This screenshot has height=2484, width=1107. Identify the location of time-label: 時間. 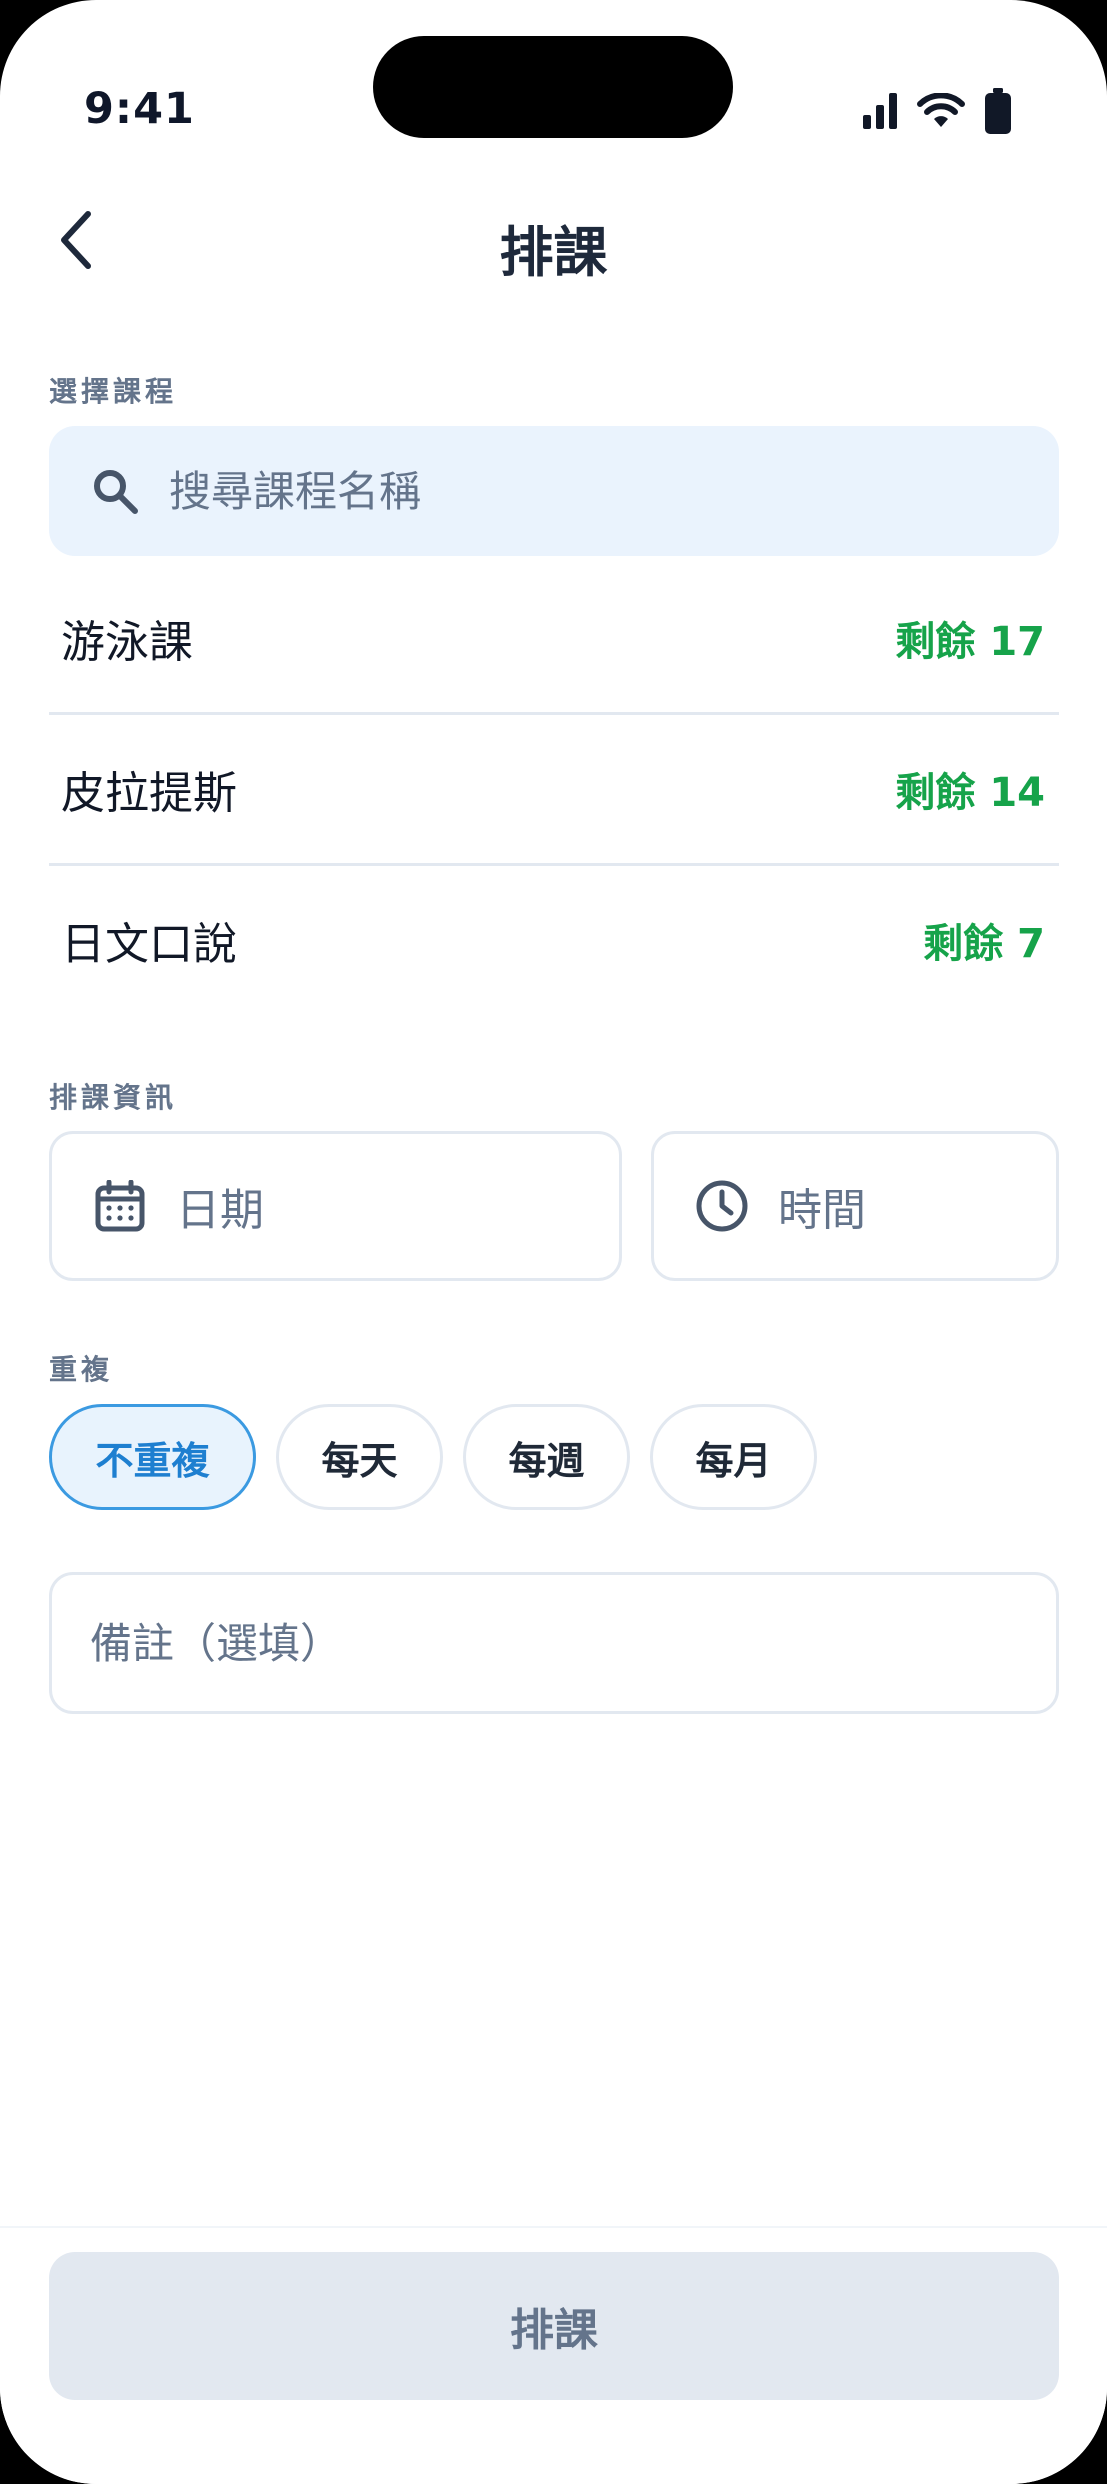
(822, 1210).